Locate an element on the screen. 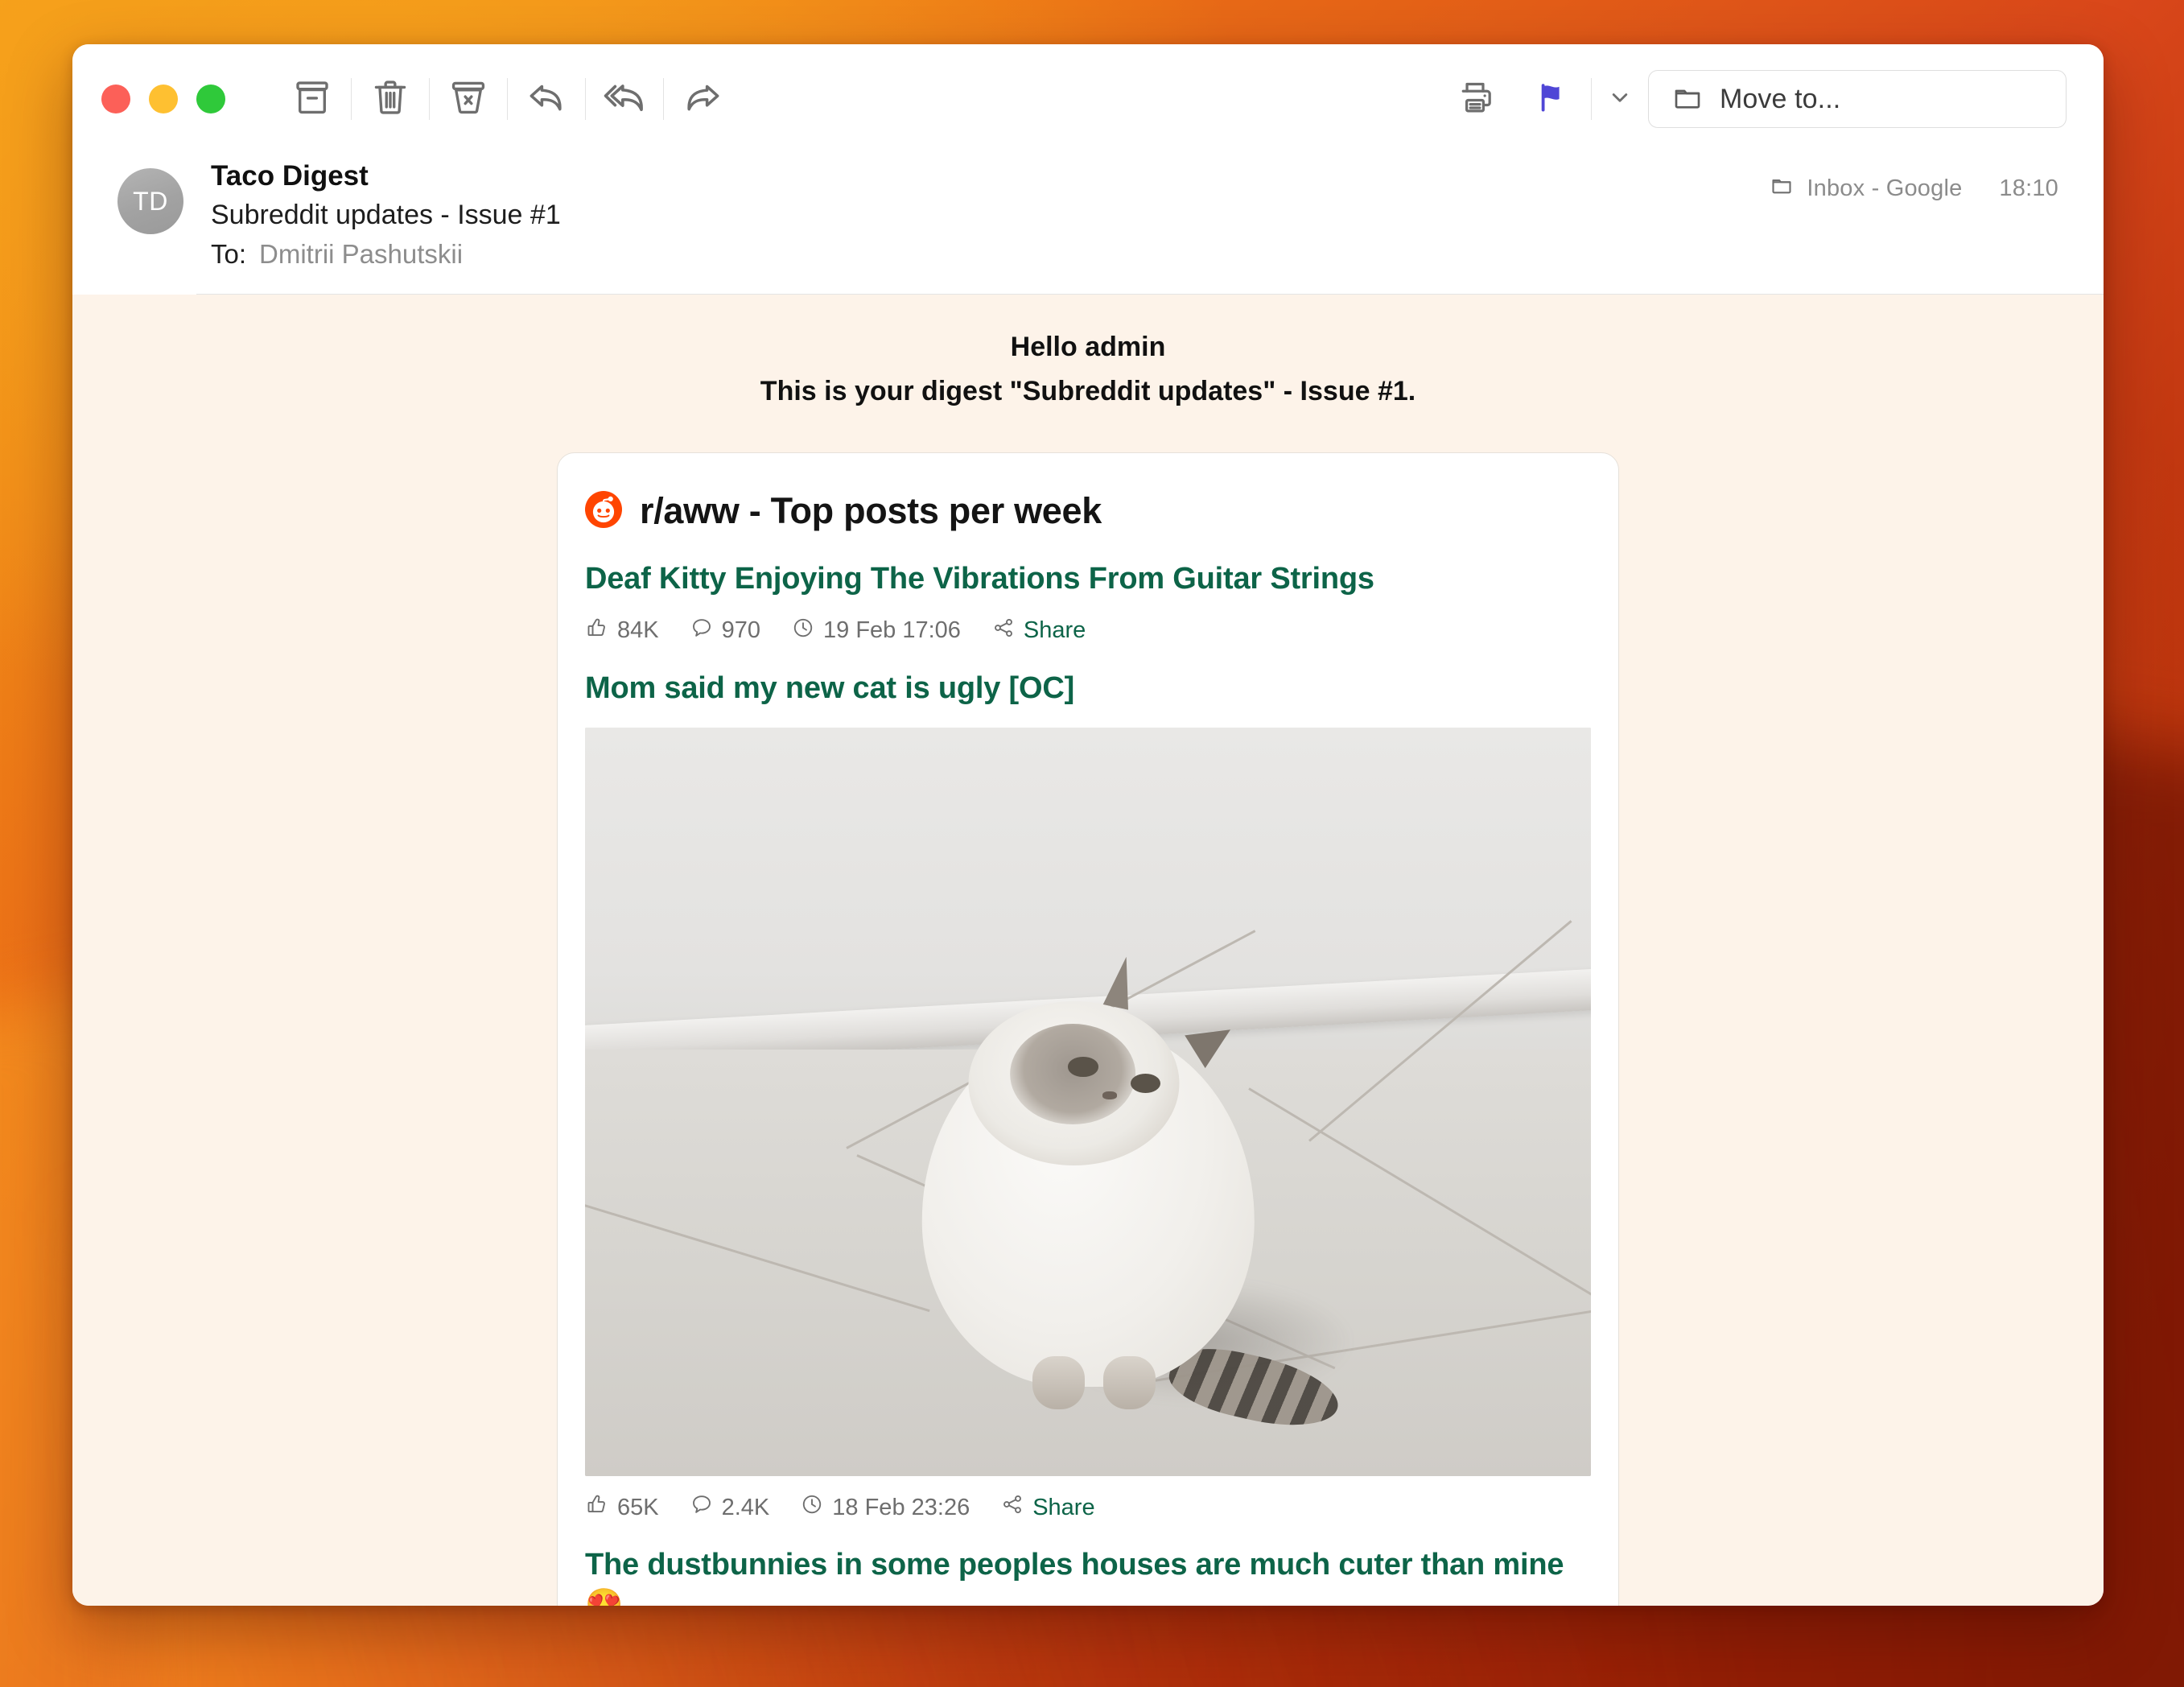 The width and height of the screenshot is (2184, 1687). comments-count: 2.4K is located at coordinates (745, 1507).